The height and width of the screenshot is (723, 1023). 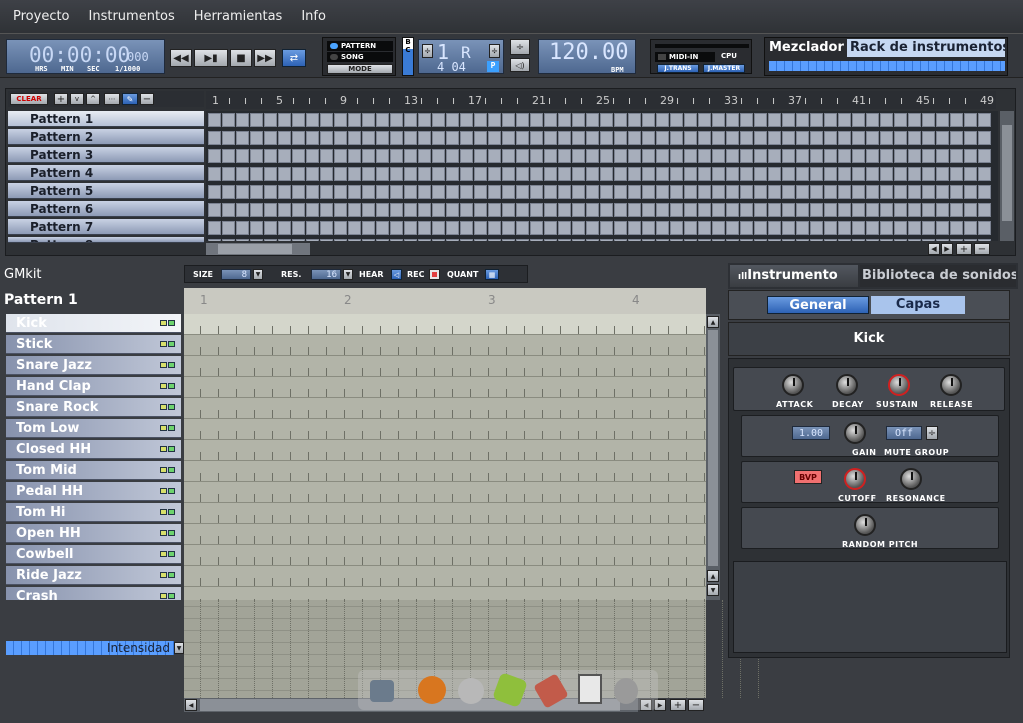 I want to click on song-zoom-out-icon: −, so click(x=982, y=249).